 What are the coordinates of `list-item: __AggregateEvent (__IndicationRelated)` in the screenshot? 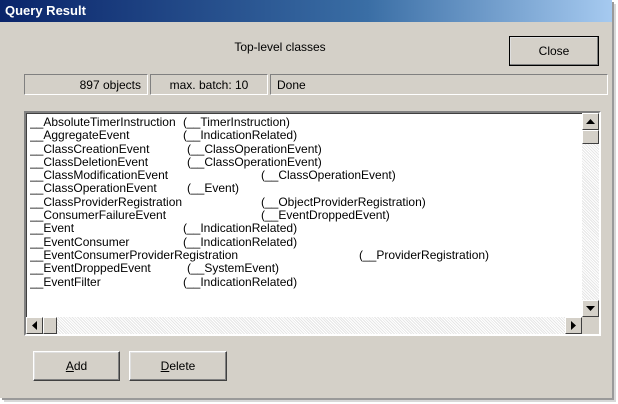 It's located at (306, 135).